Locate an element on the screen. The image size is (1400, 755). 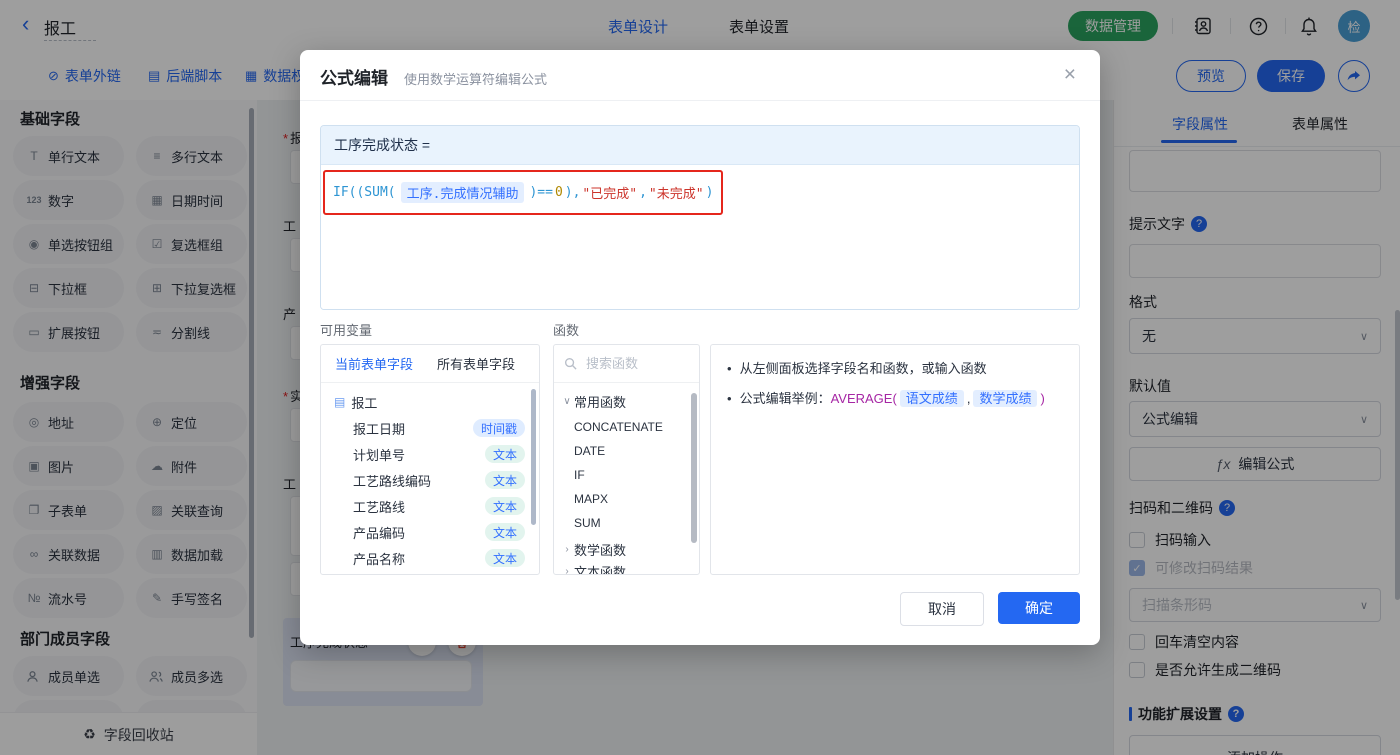
tip-line: • 从左侧面板选择字段名和函数，或输入函数 is located at coordinates (857, 368).